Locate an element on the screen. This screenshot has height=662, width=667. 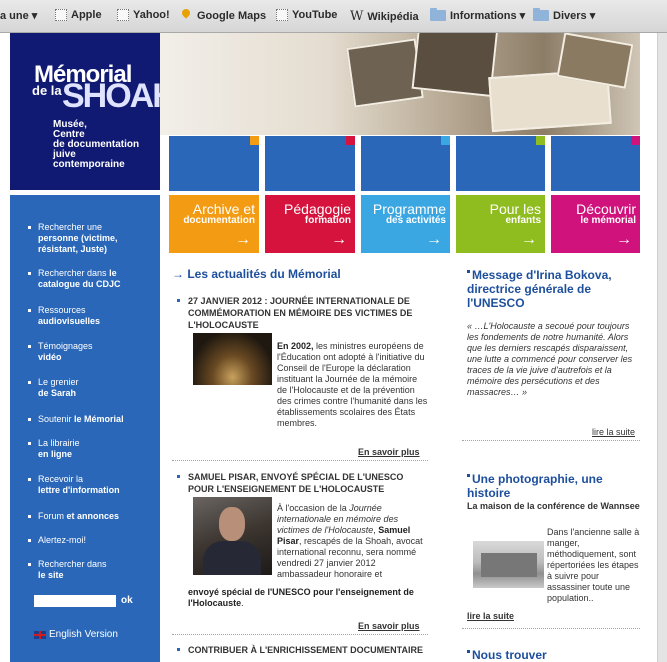
category-pedagogie: Pédagogie formation → is located at coordinates (310, 224).